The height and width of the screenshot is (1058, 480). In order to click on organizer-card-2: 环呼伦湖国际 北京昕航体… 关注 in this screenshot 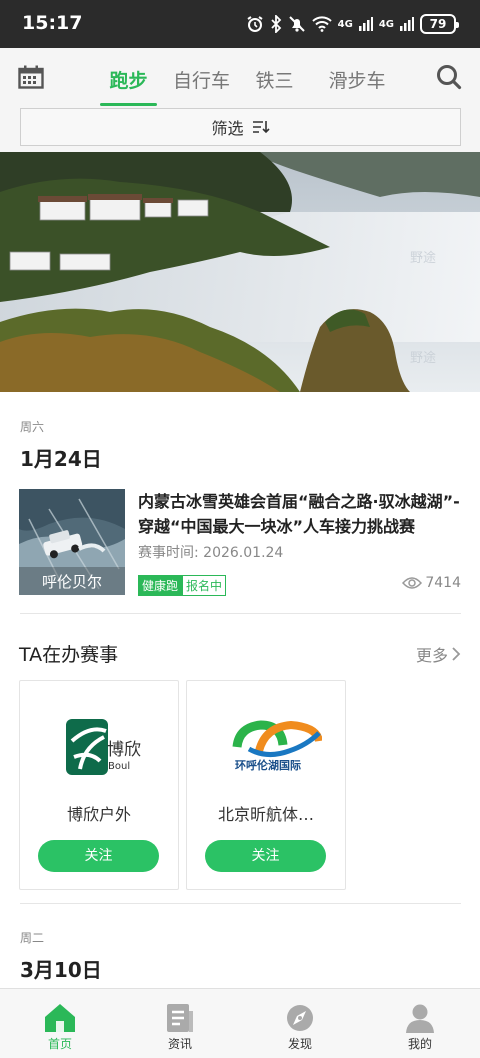, I will do `click(266, 785)`.